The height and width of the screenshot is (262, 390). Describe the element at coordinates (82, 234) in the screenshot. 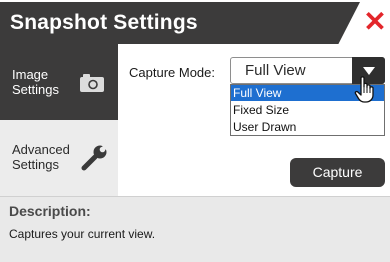

I see `description-text: Captures your current view.` at that location.